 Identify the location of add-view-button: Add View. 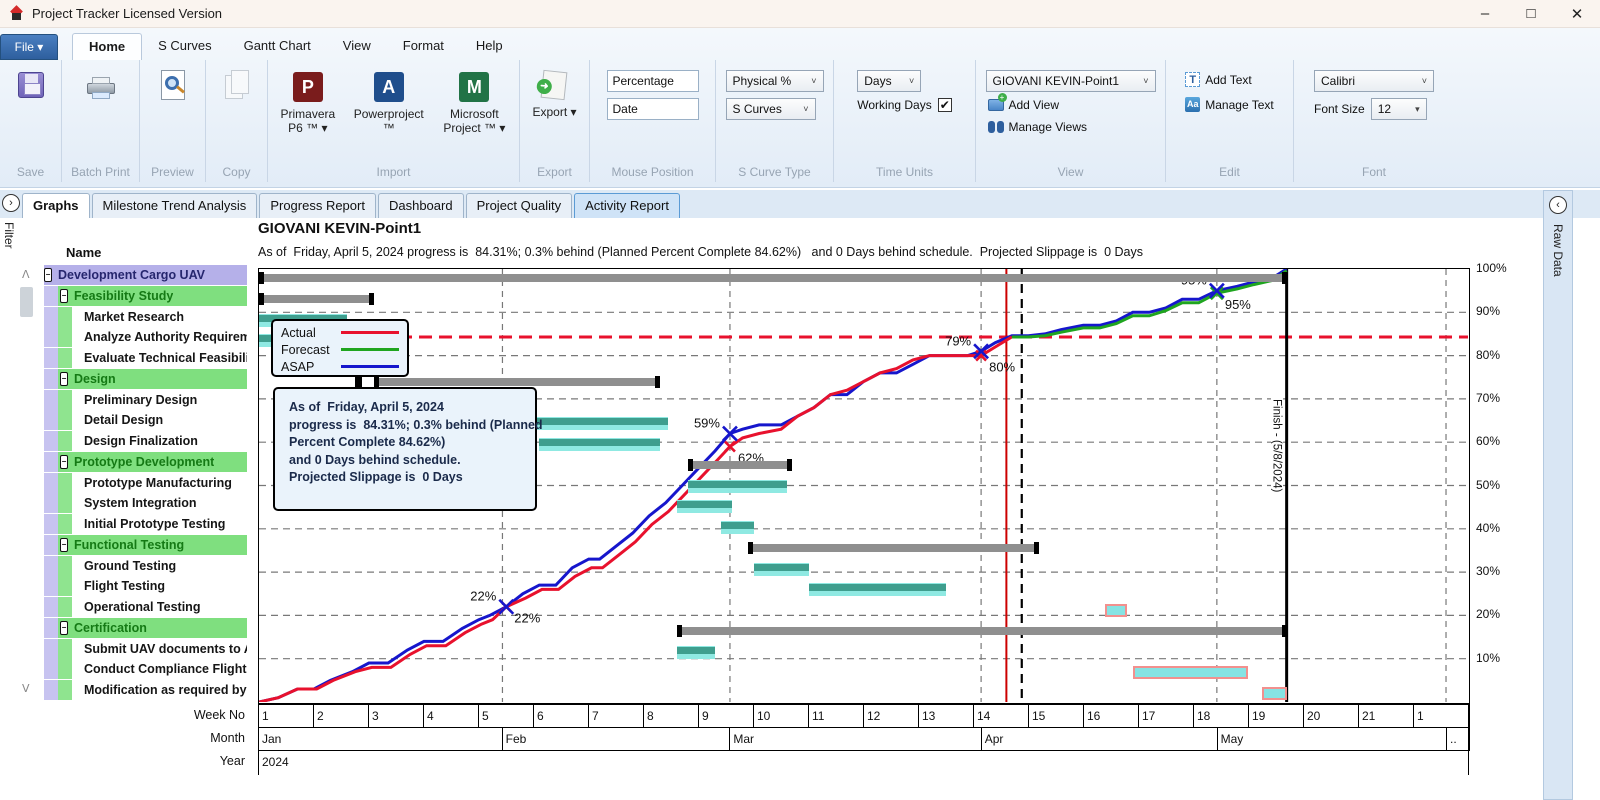
(1023, 103).